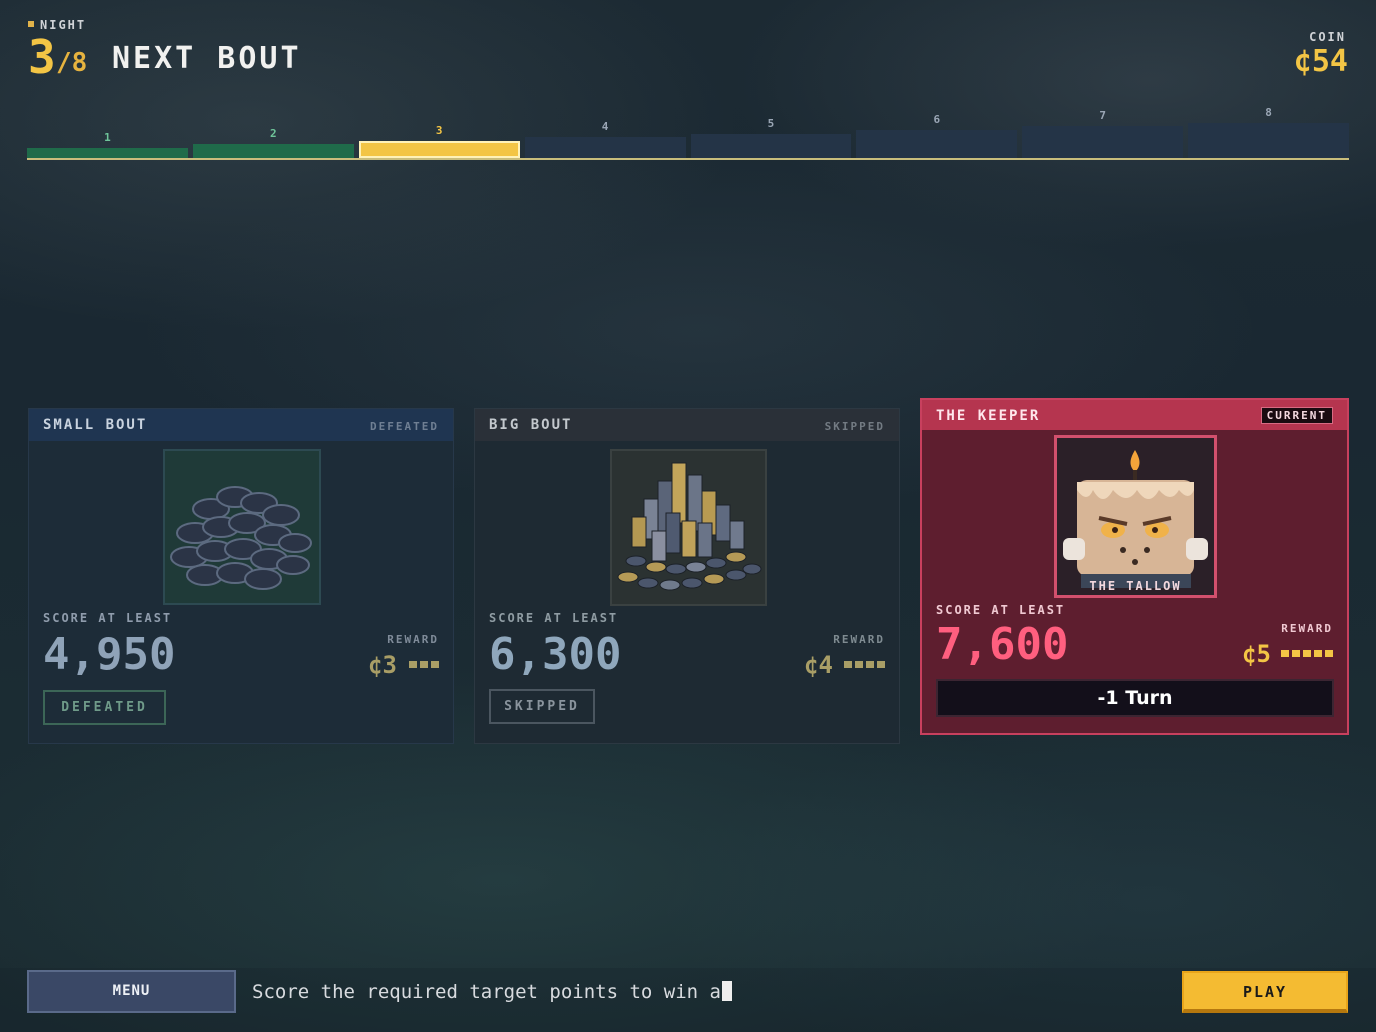 The height and width of the screenshot is (1032, 1376). I want to click on track-segment-number: 1, so click(107, 137).